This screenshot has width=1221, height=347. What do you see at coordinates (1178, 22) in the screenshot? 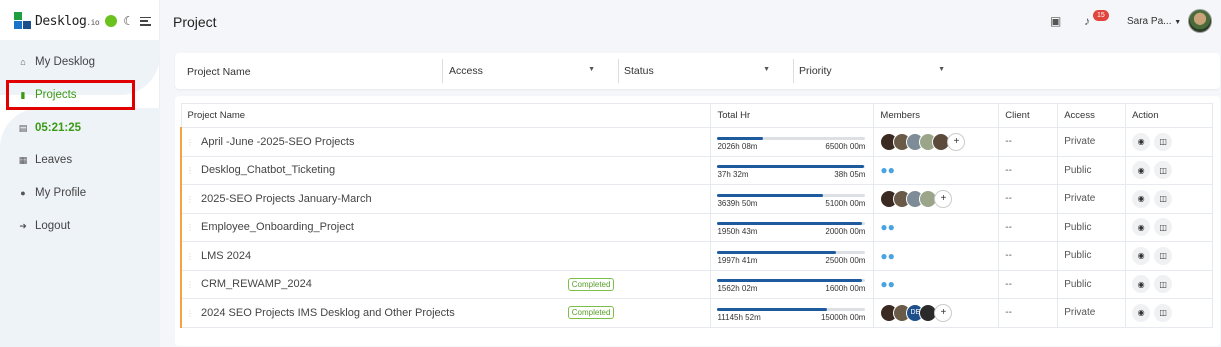
I see `chevron-down-icon: ▼` at bounding box center [1178, 22].